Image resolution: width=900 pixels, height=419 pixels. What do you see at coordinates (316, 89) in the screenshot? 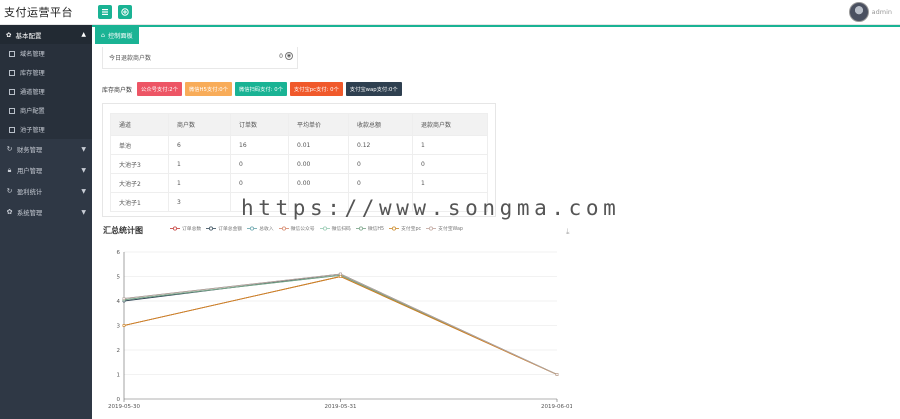
I see `badge-alipay-pc: 支付宝pc支付: 0个` at bounding box center [316, 89].